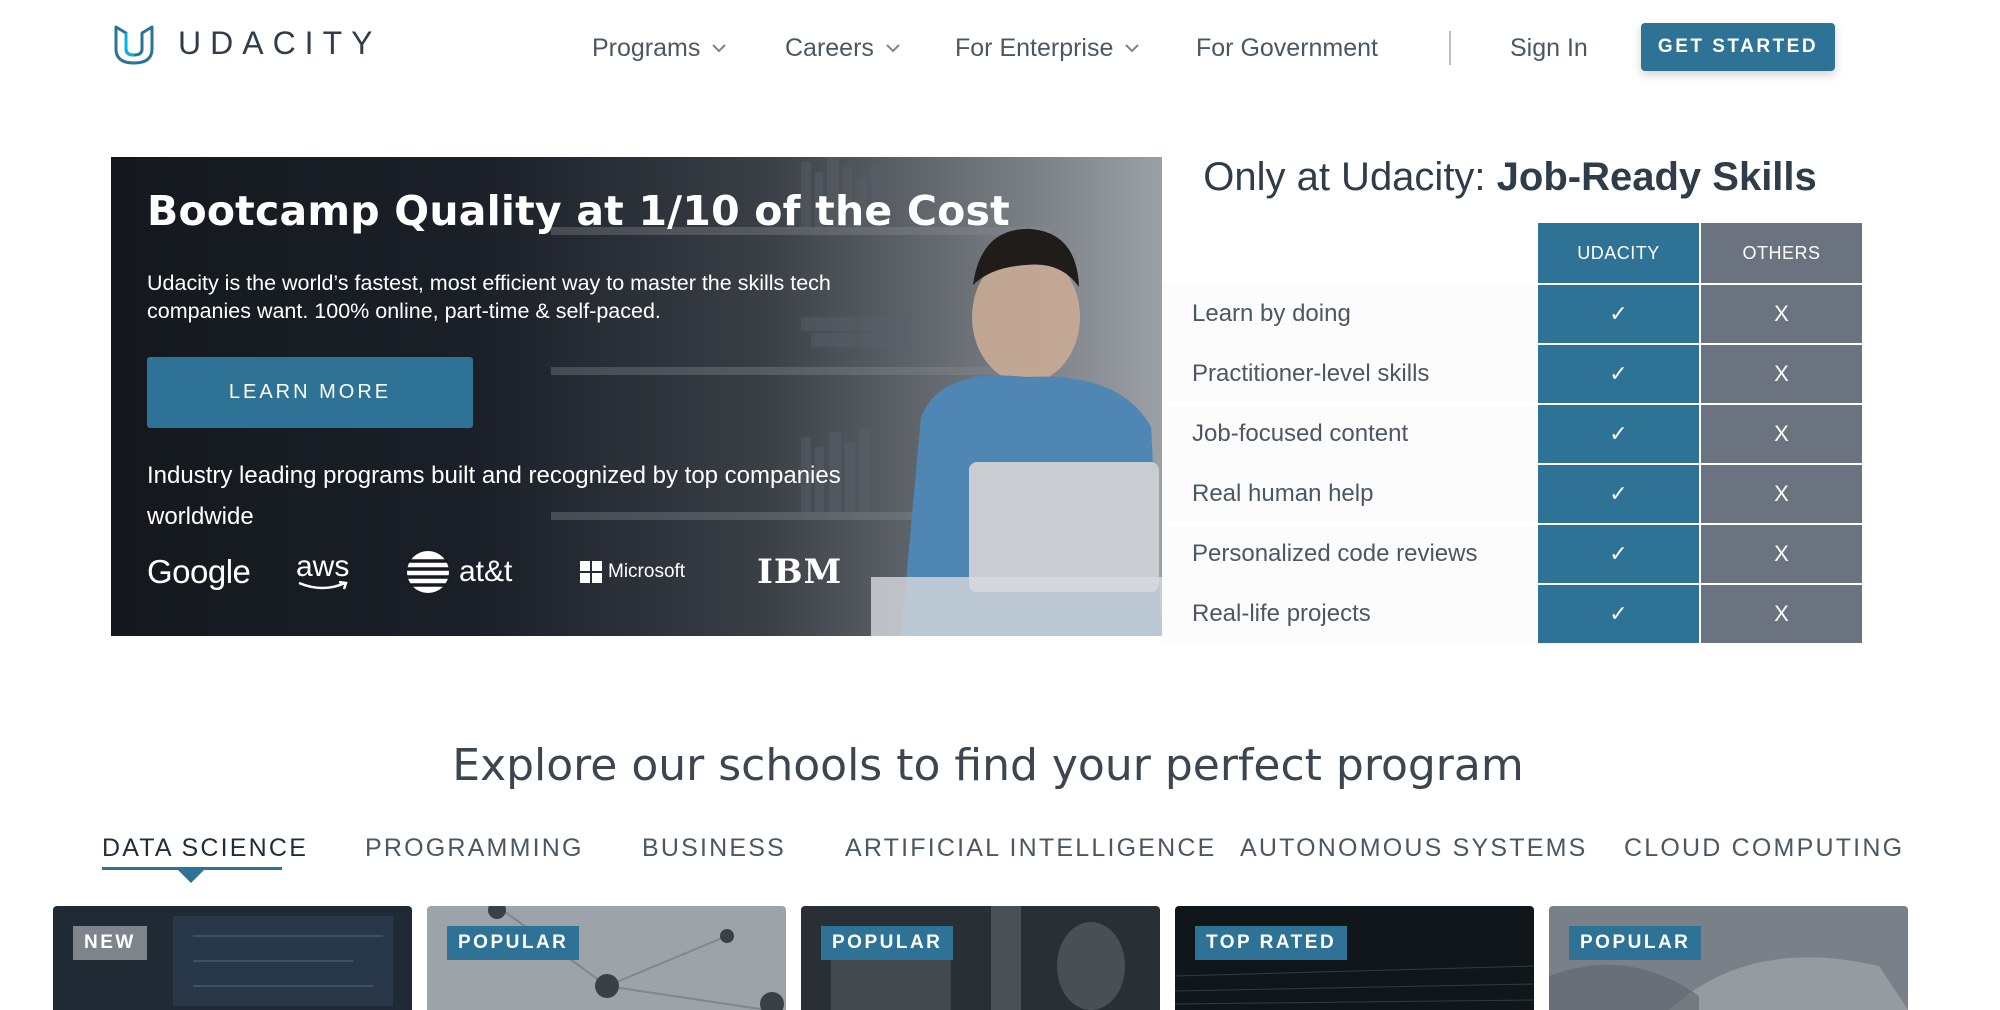 This screenshot has height=1010, width=2000. Describe the element at coordinates (458, 572) in the screenshot. I see `att-logo: at&t` at that location.